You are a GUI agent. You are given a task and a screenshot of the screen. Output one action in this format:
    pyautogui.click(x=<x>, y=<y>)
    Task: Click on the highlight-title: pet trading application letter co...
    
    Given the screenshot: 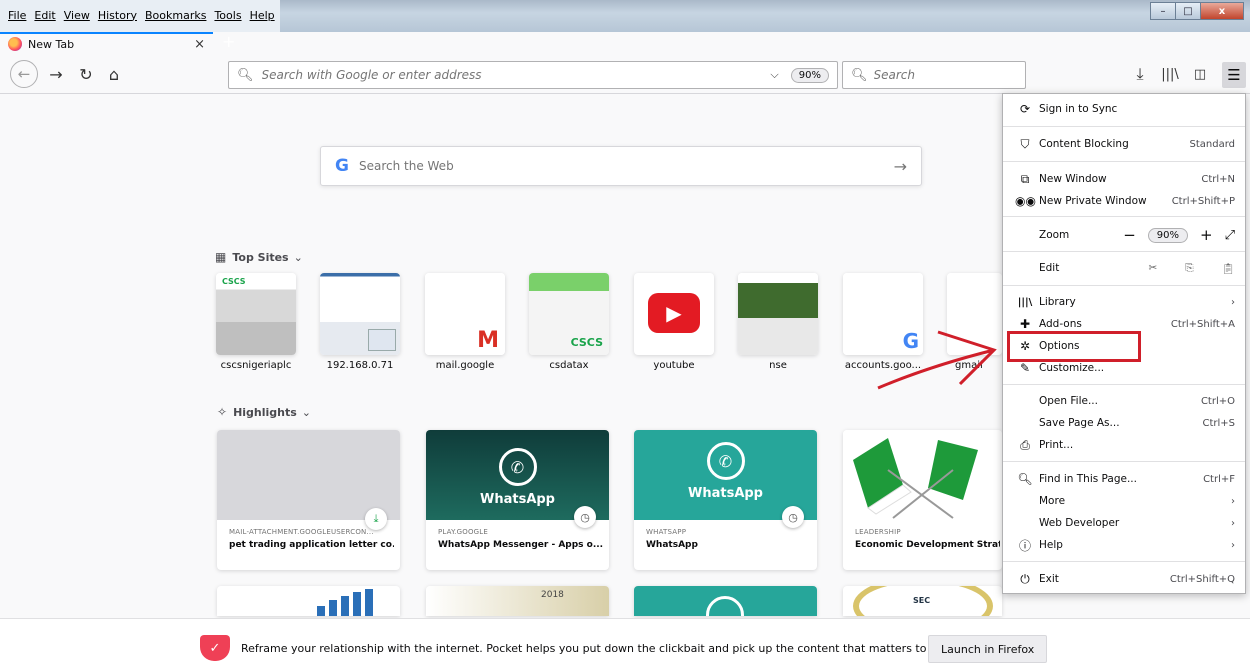 What is the action you would take?
    pyautogui.click(x=311, y=545)
    